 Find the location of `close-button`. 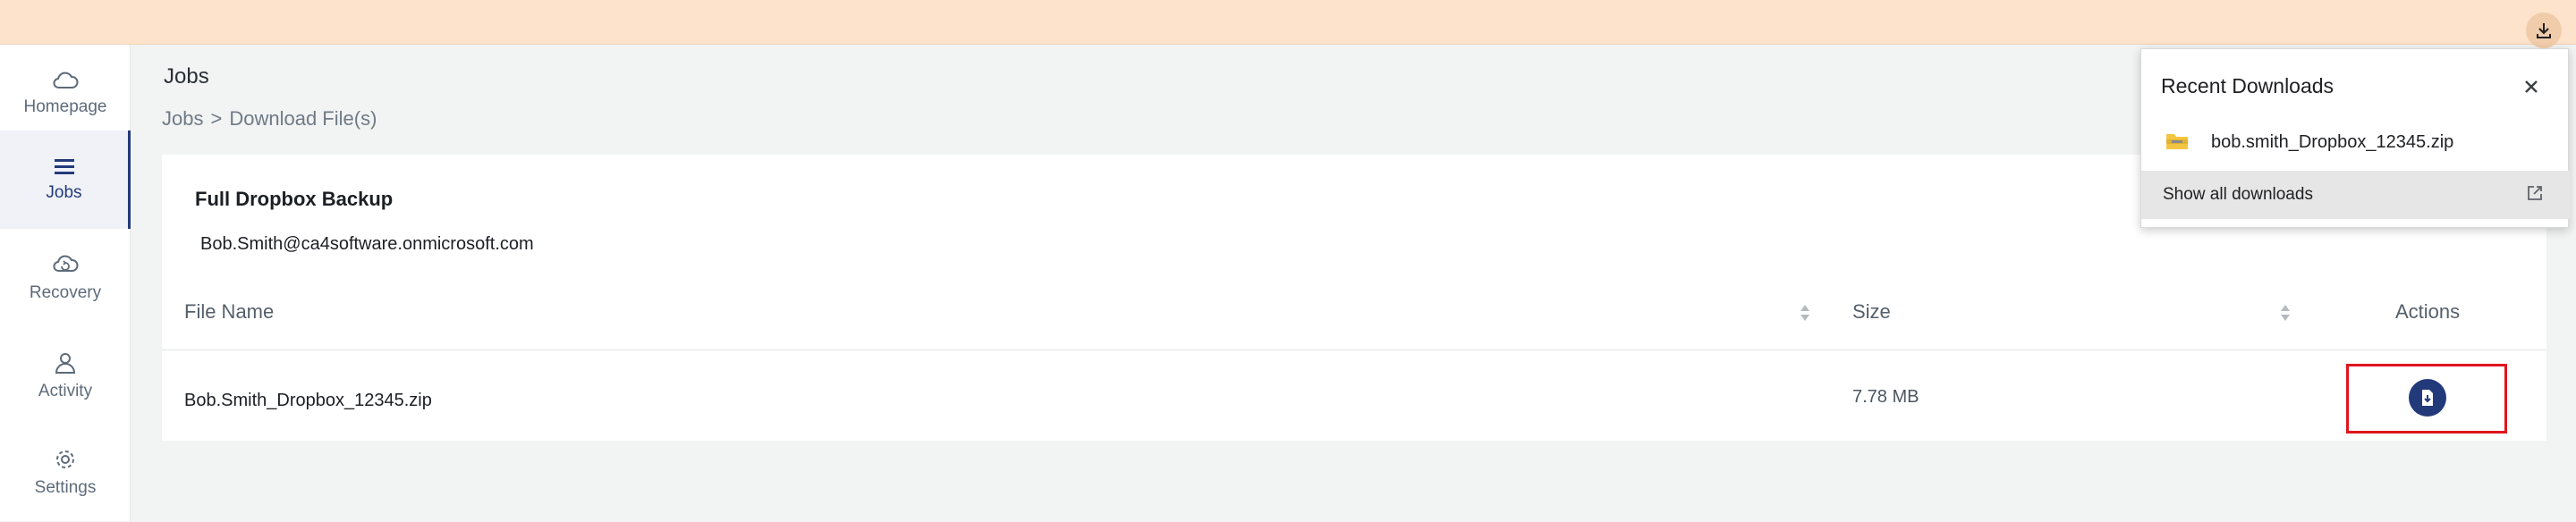

close-button is located at coordinates (2531, 86).